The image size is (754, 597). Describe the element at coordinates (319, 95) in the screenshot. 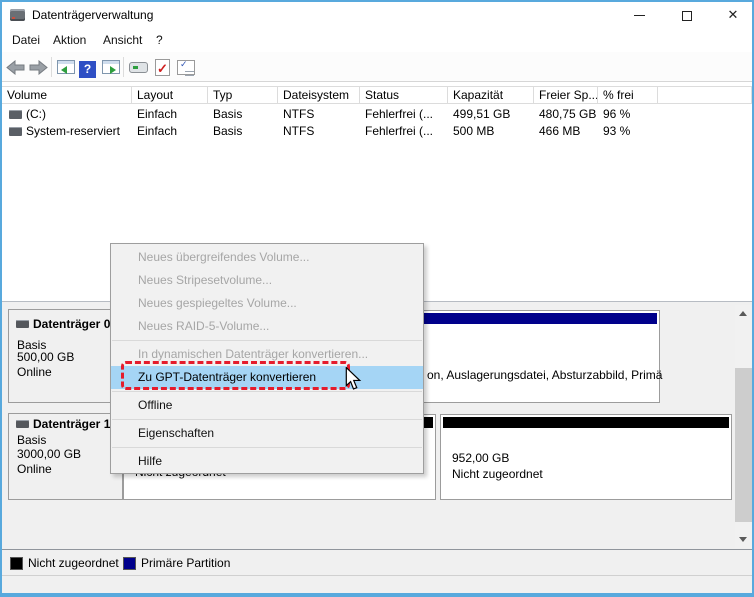

I see `col-dateisystem: Dateisystem` at that location.